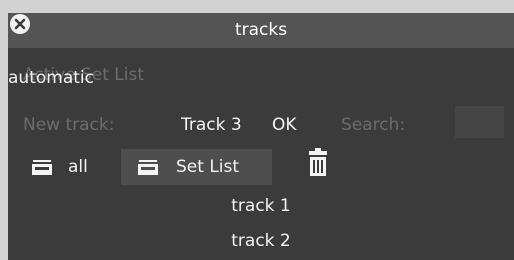 The width and height of the screenshot is (514, 260). I want to click on filter-set-list-button: Set List, so click(196, 167).